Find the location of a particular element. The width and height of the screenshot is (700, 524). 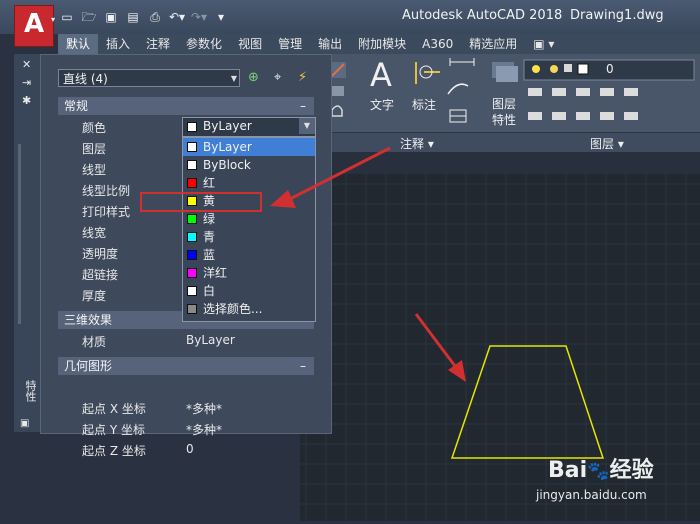

arrow-to-yellow is located at coordinates (330, 177).